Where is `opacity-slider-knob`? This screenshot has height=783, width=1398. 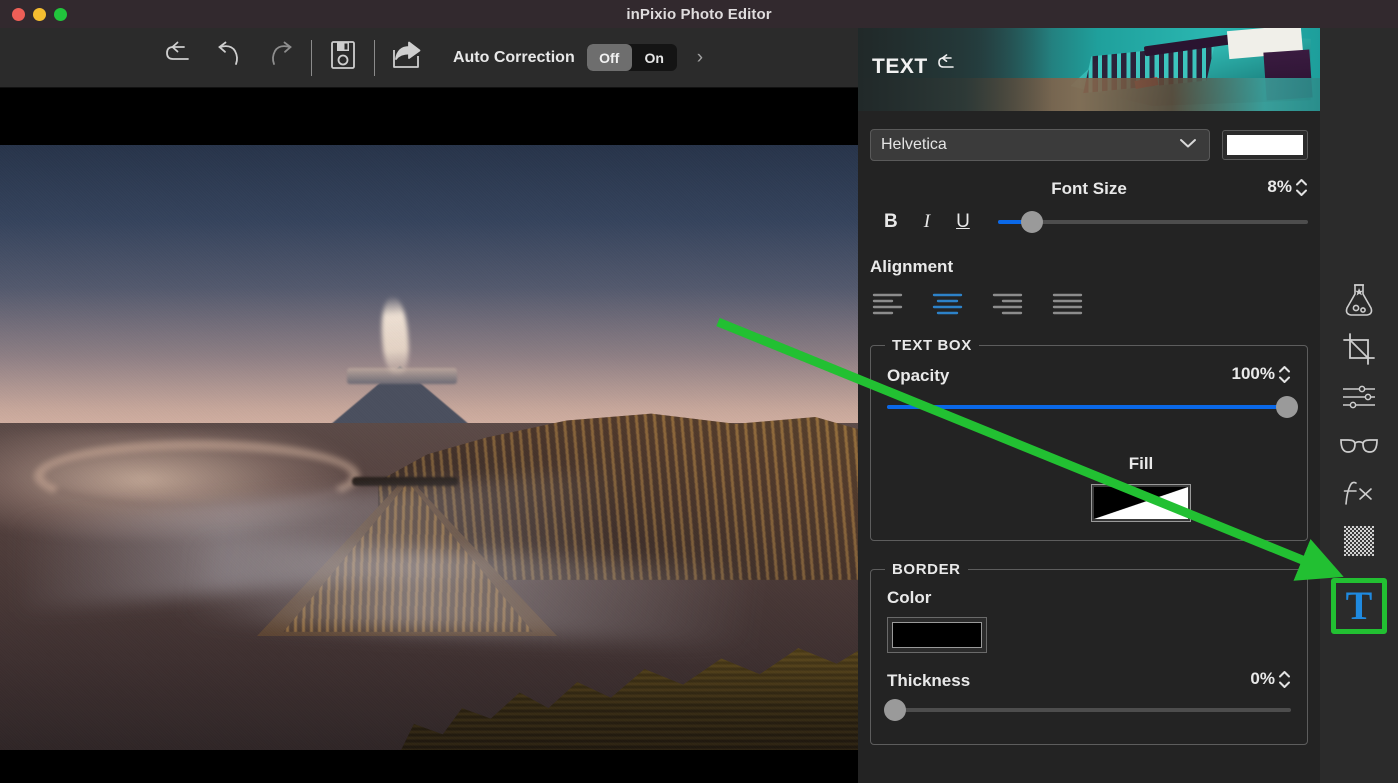
opacity-slider-knob is located at coordinates (1286, 407).